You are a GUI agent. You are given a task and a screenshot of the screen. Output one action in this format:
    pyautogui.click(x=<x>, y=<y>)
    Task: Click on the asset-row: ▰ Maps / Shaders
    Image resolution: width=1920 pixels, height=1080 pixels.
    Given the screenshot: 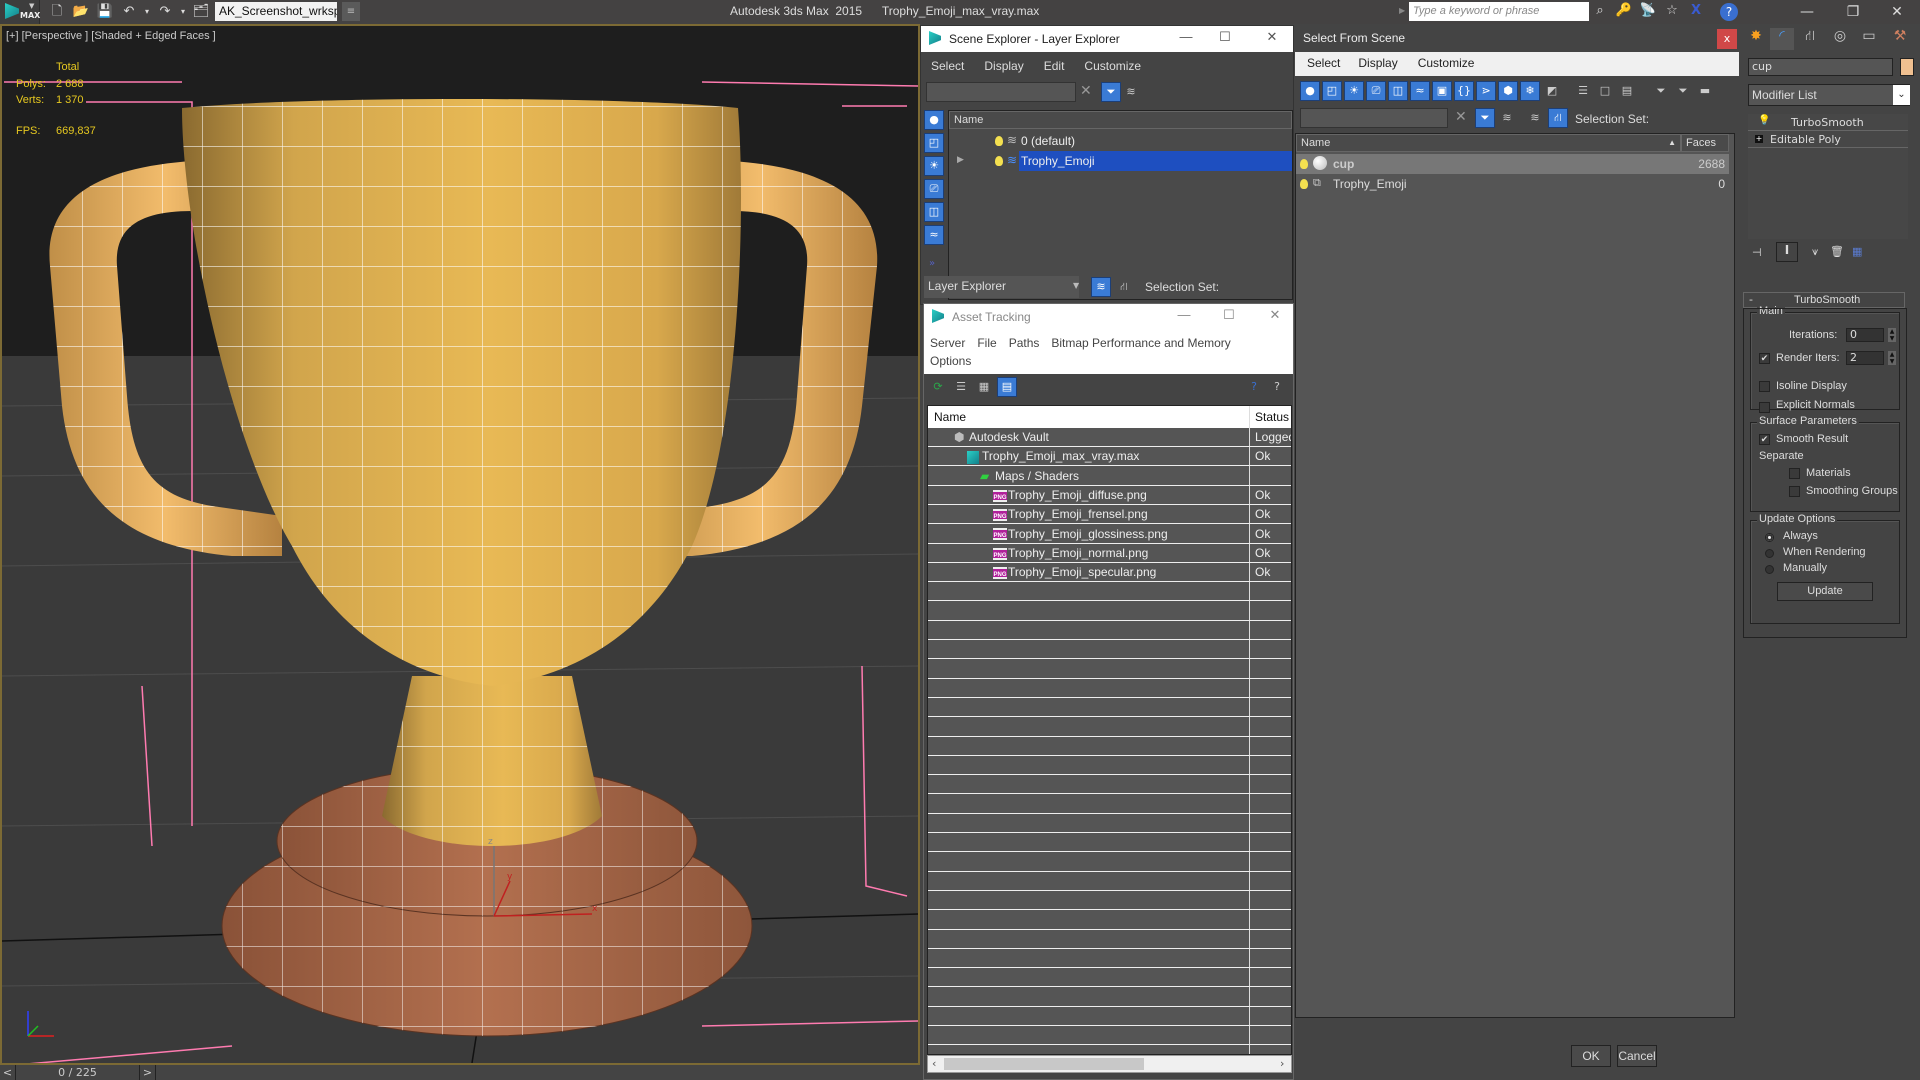 What is the action you would take?
    pyautogui.click(x=1109, y=476)
    